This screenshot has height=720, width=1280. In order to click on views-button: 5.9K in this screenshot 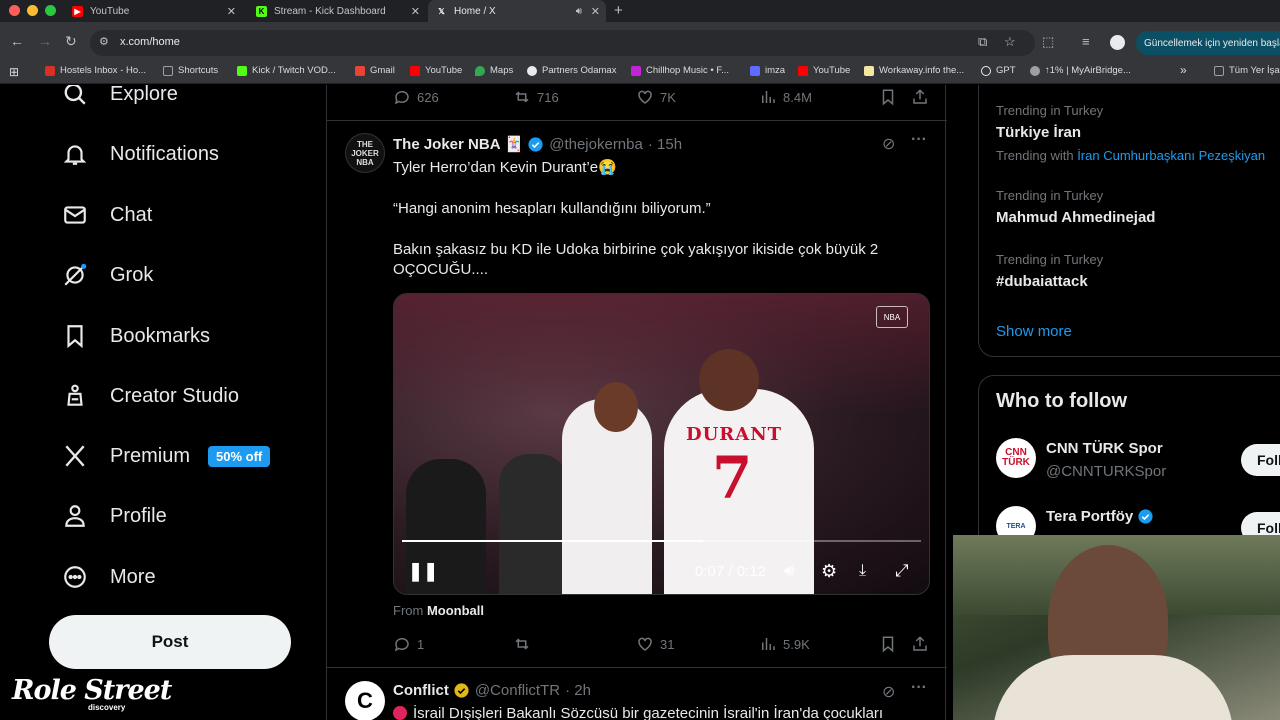, I will do `click(784, 644)`.